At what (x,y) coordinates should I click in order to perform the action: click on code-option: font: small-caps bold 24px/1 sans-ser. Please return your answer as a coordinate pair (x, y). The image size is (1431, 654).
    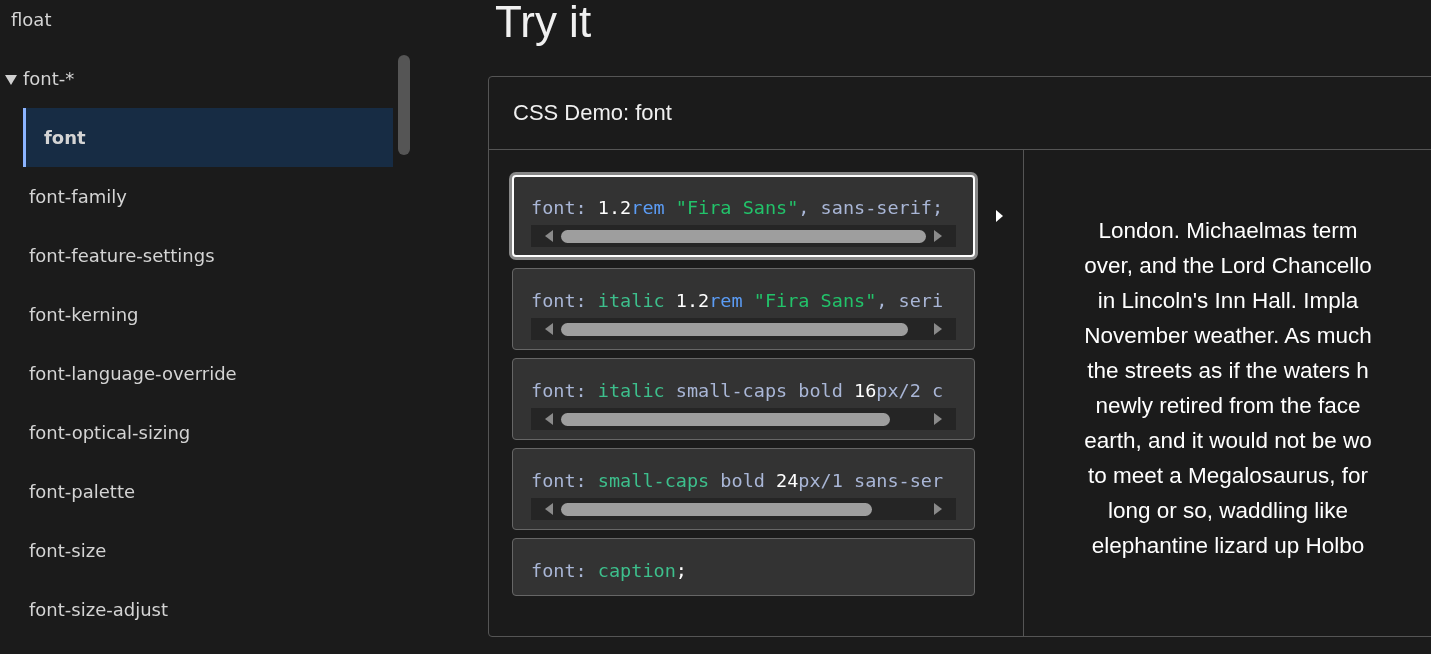
    Looking at the image, I should click on (743, 489).